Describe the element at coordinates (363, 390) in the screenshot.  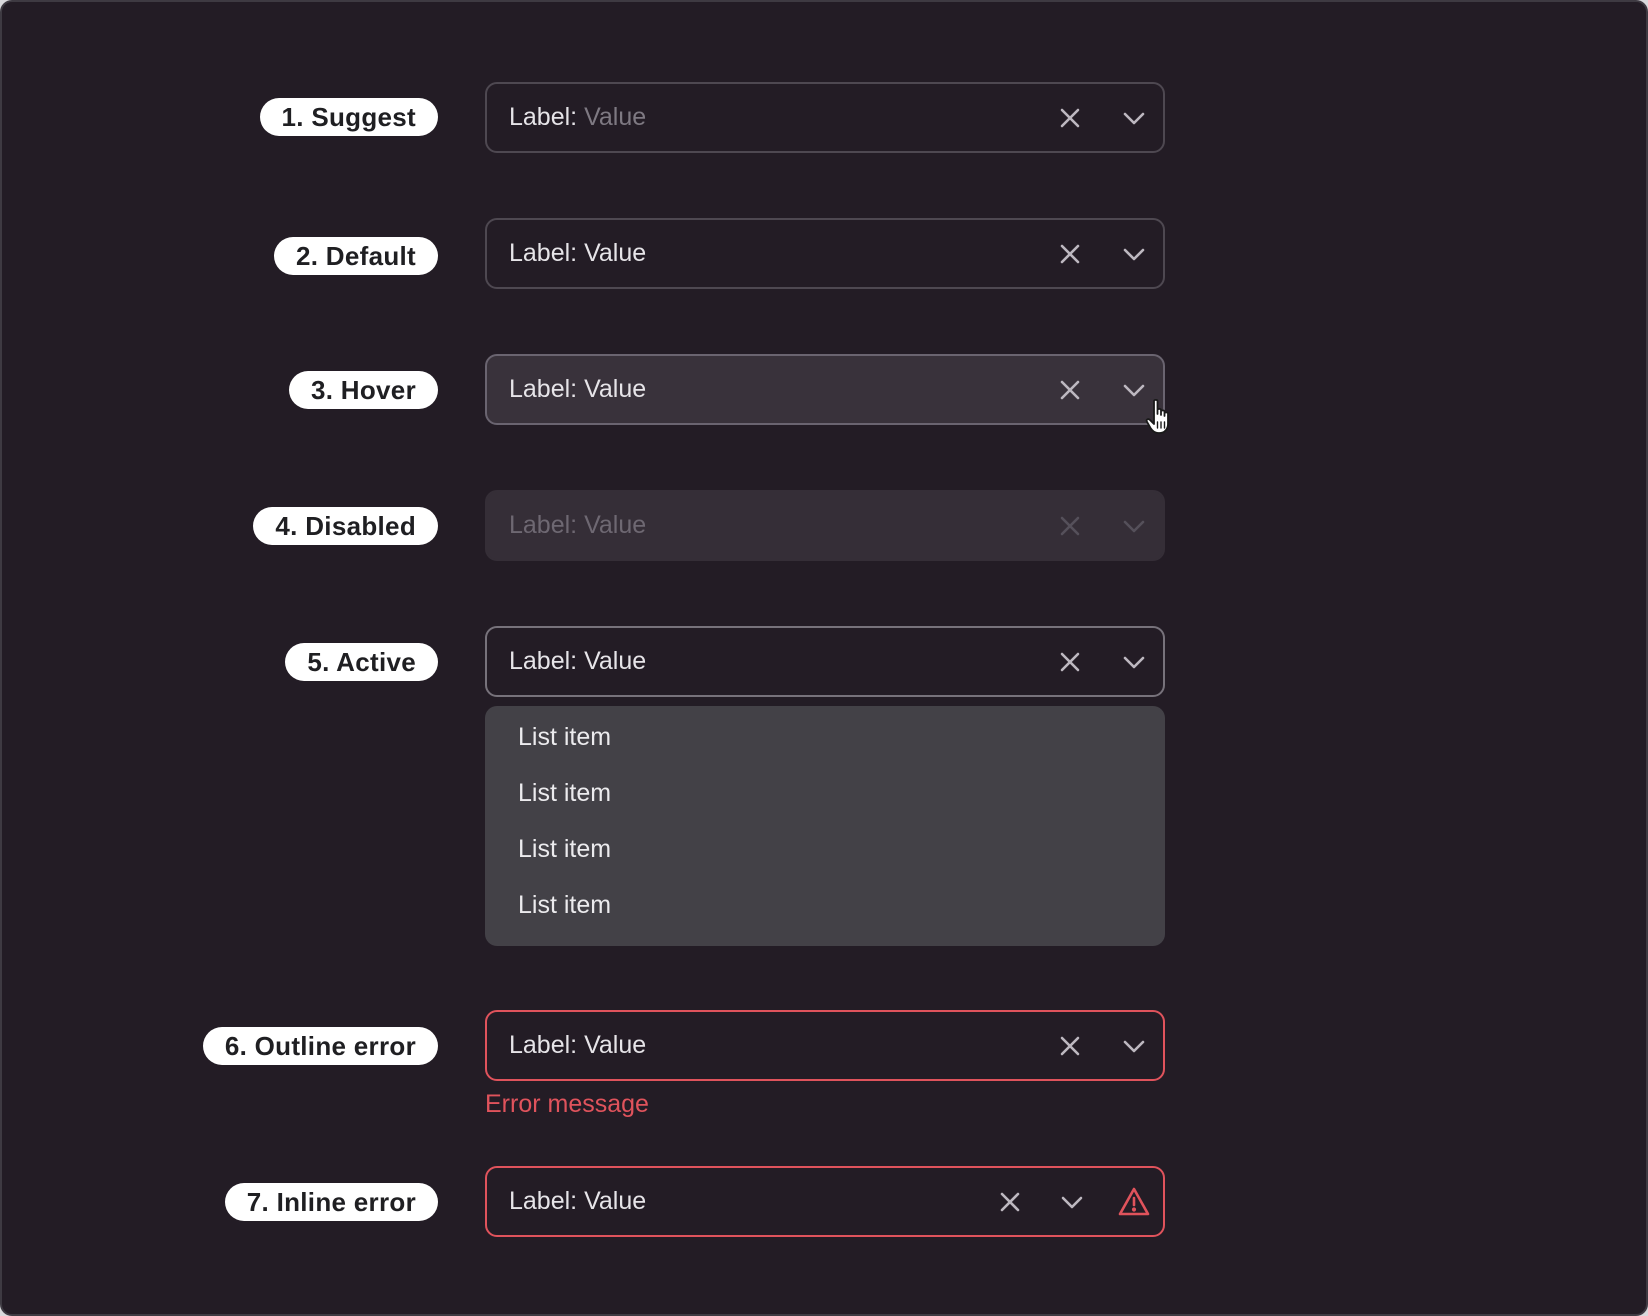
I see `state-tag-hover: 3. Hover` at that location.